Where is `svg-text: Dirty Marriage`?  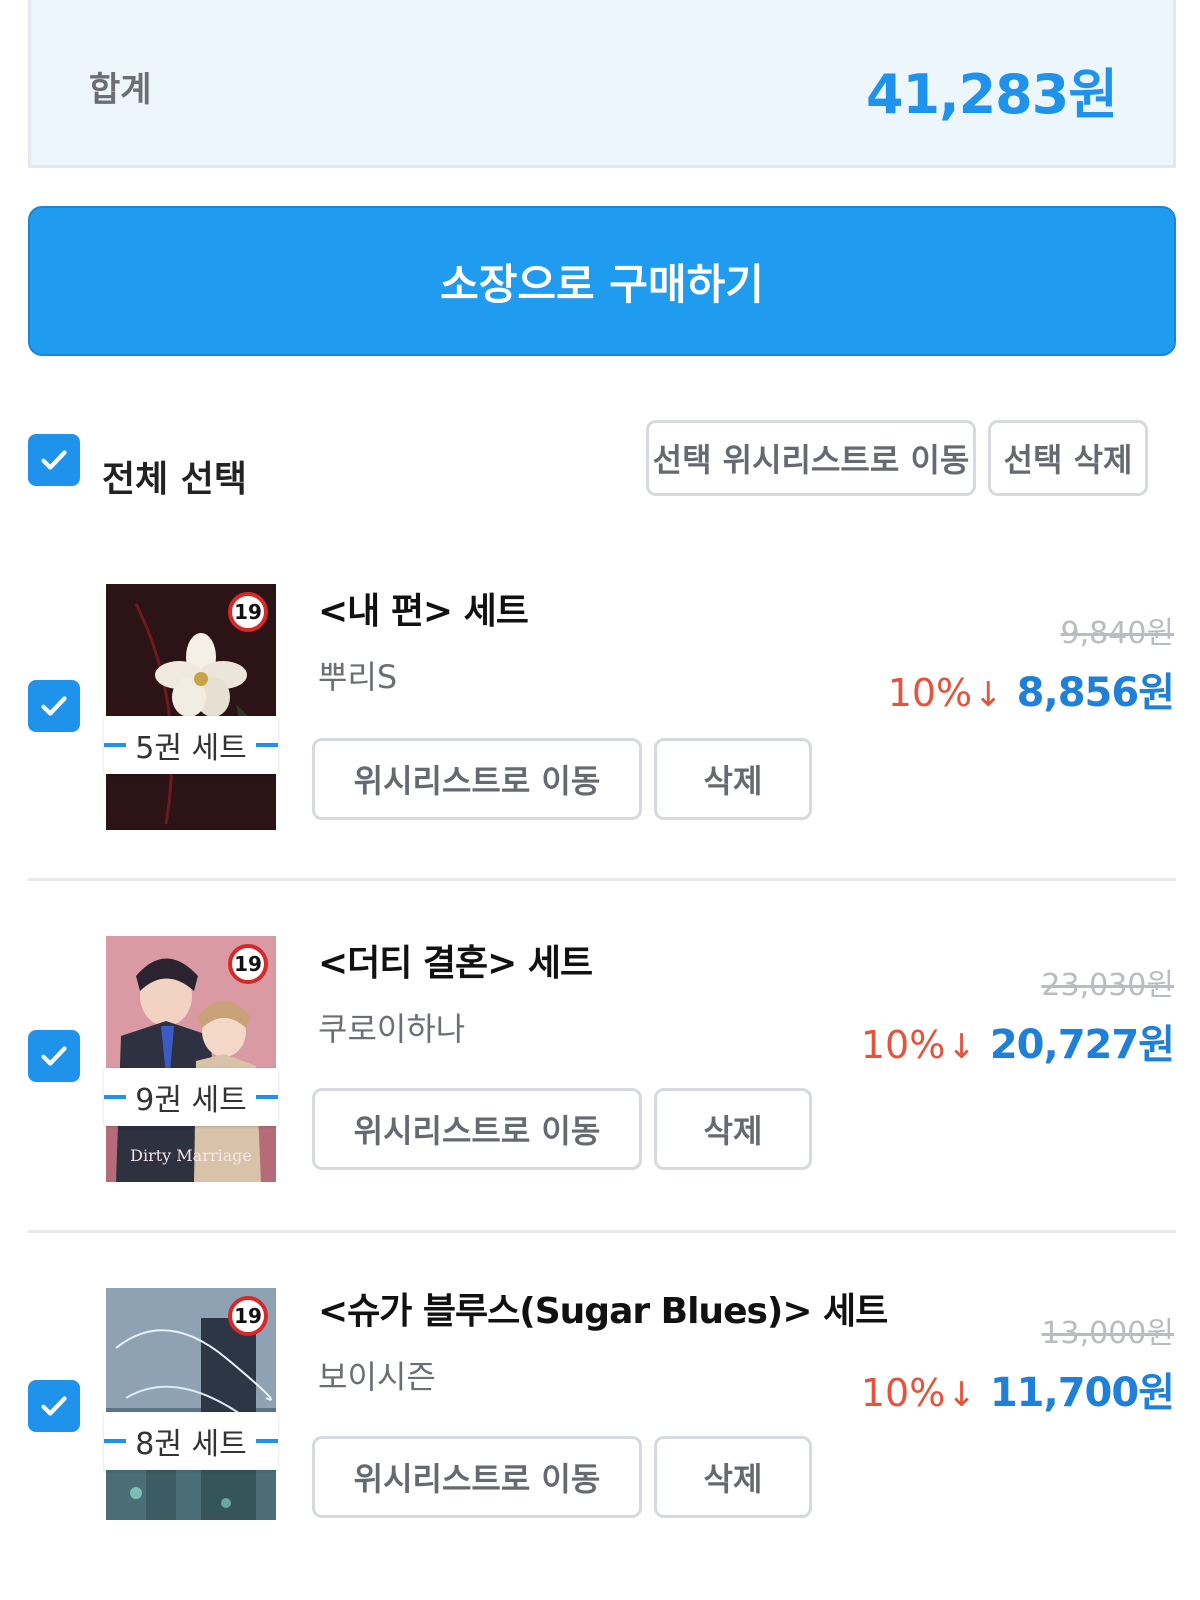 svg-text: Dirty Marriage is located at coordinates (191, 1155).